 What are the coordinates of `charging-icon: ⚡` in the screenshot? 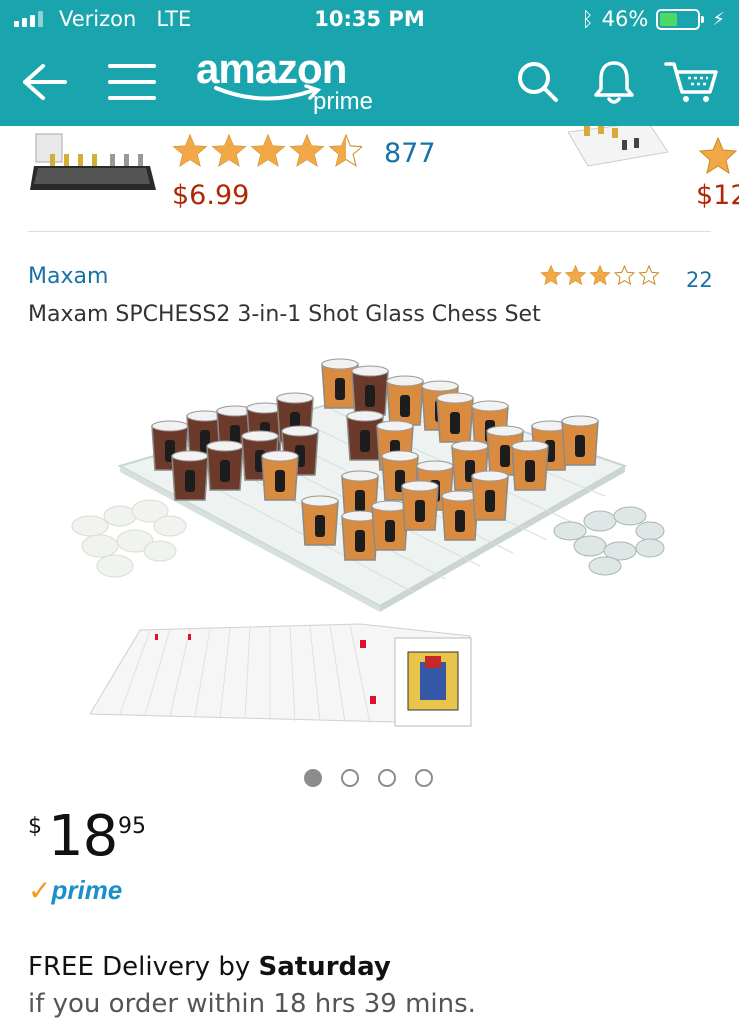 It's located at (718, 19).